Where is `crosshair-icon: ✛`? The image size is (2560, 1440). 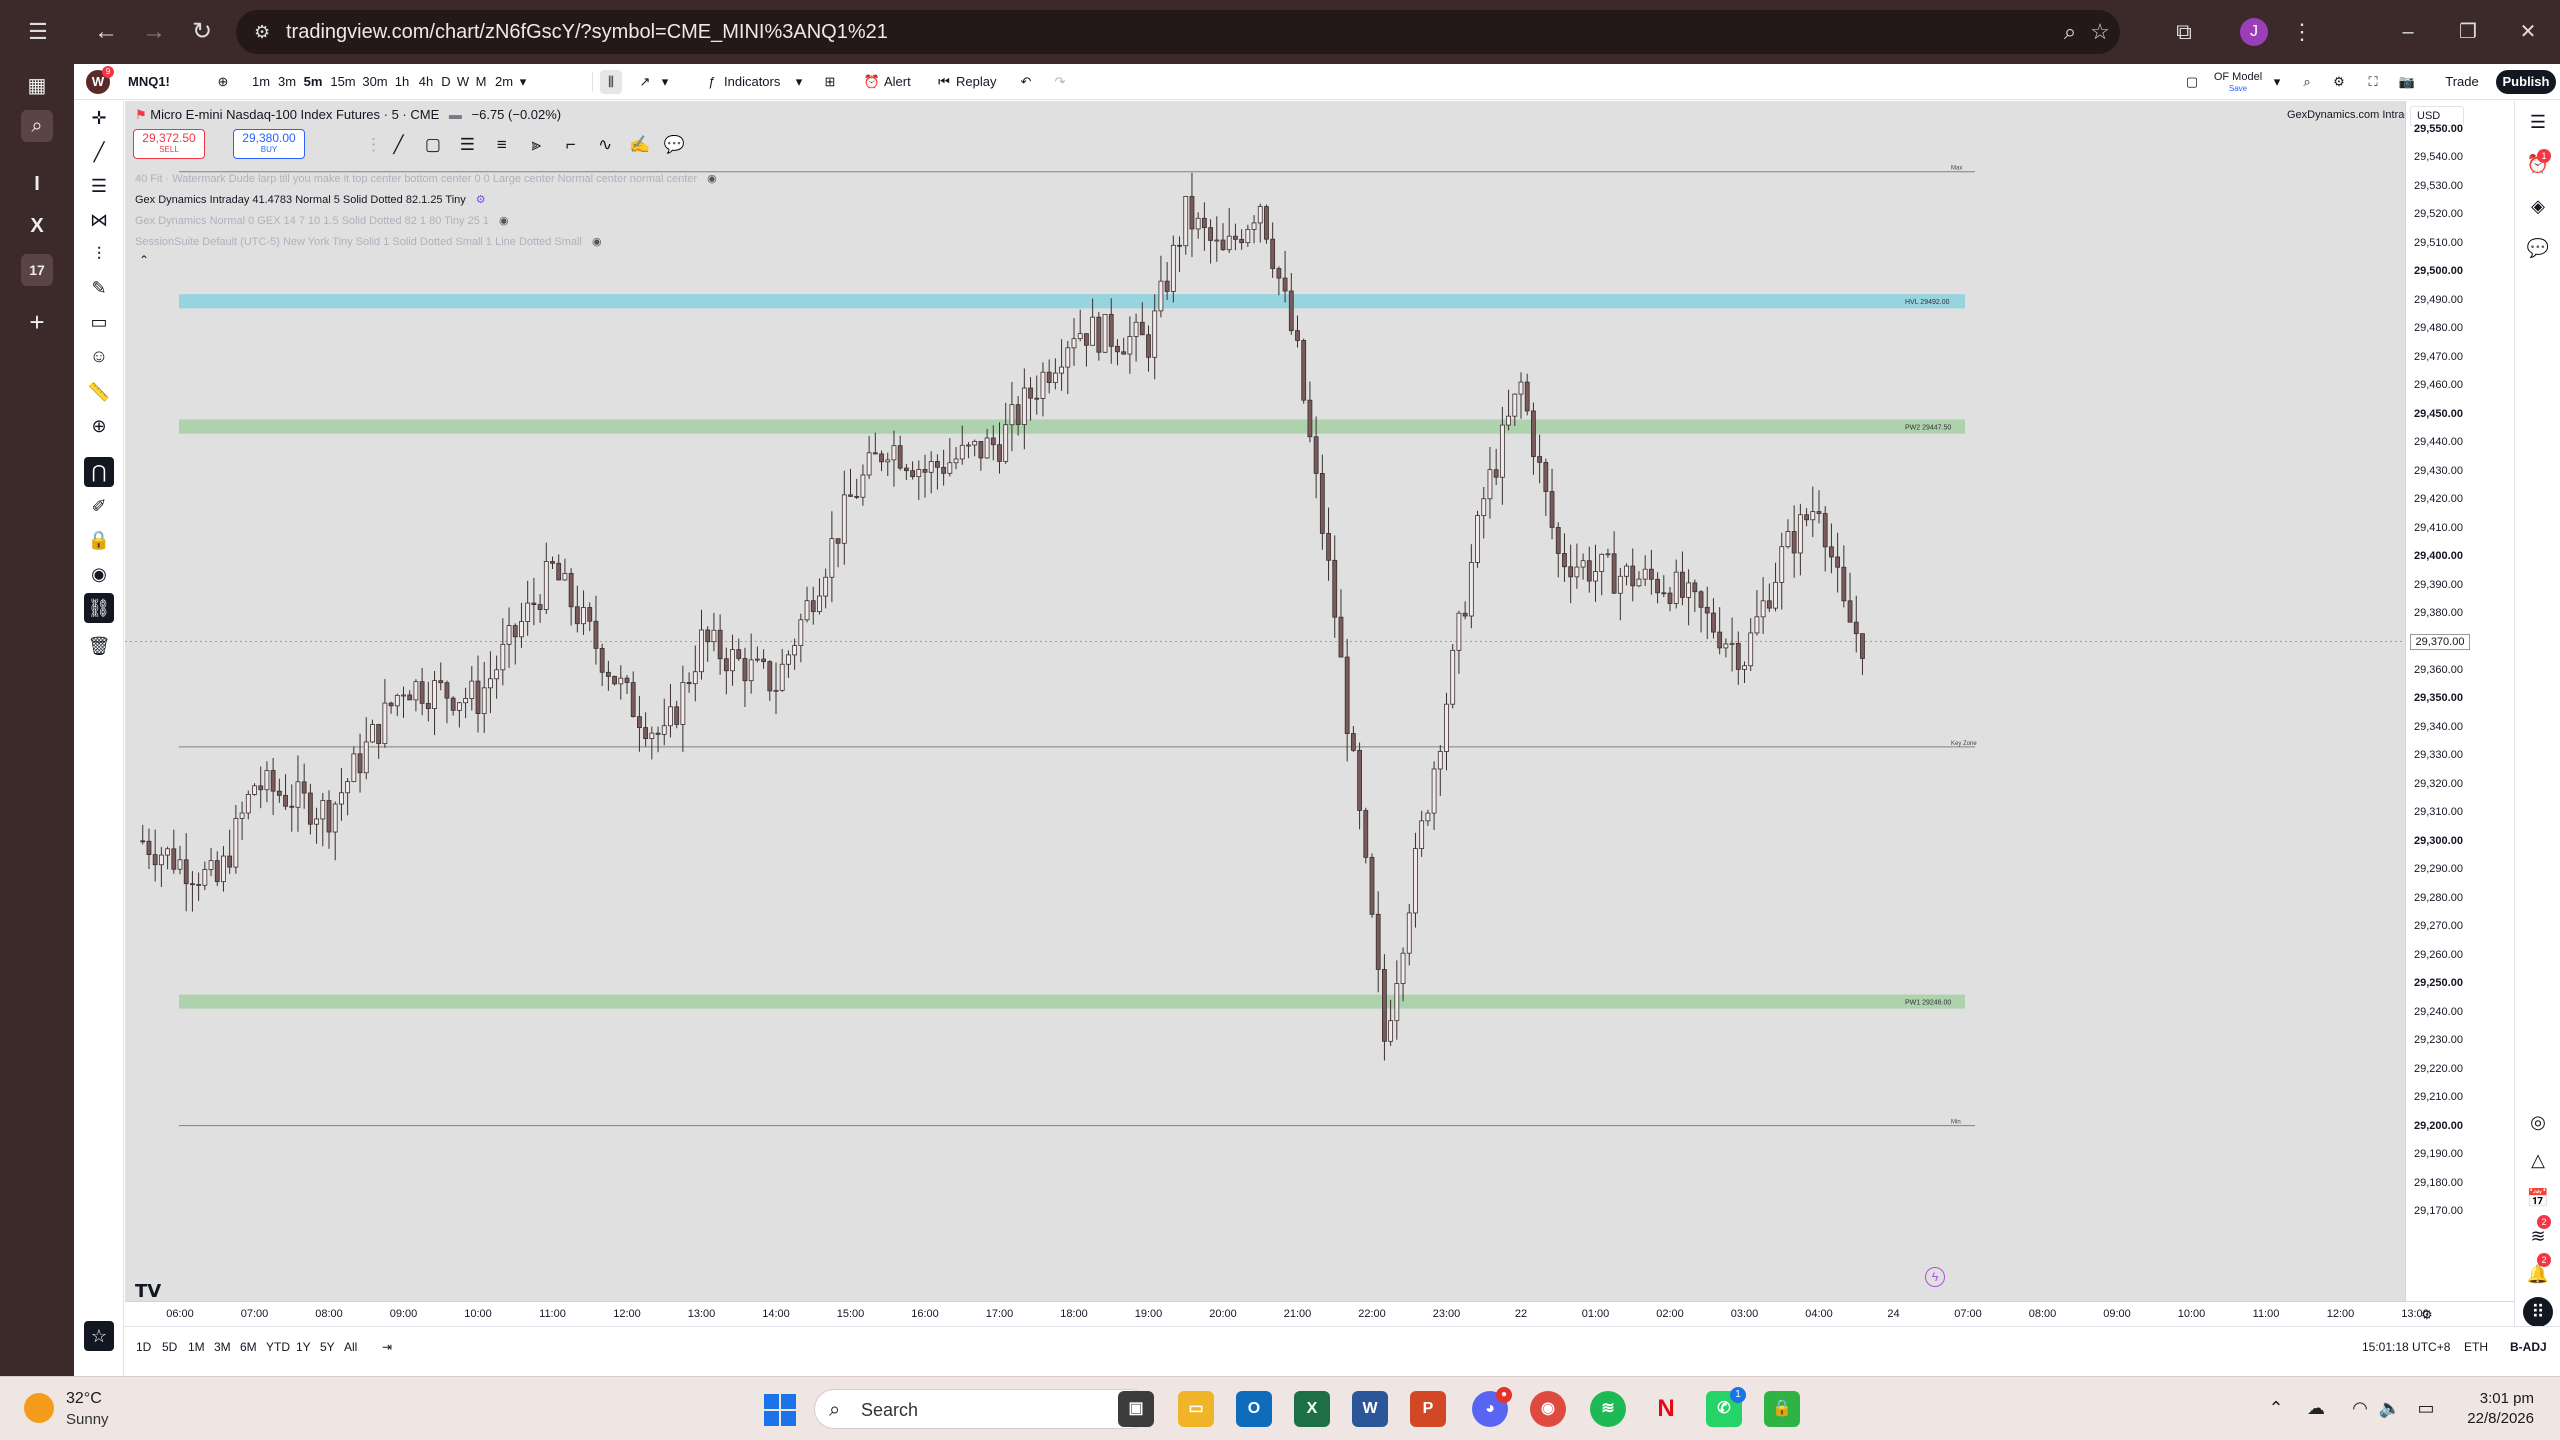
crosshair-icon: ✛ is located at coordinates (99, 118).